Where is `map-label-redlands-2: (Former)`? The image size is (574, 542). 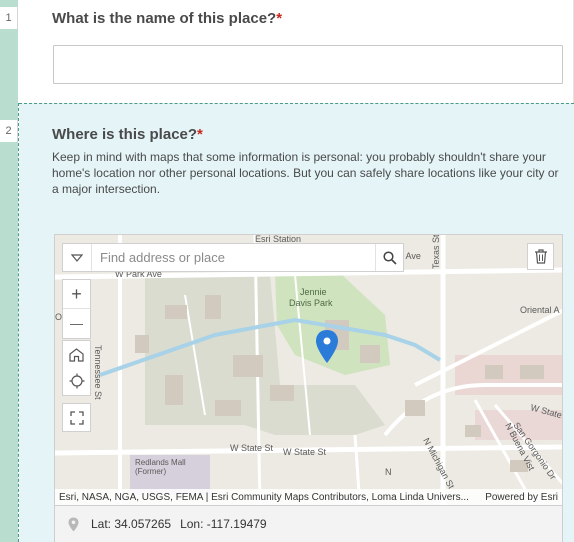 map-label-redlands-2: (Former) is located at coordinates (150, 471).